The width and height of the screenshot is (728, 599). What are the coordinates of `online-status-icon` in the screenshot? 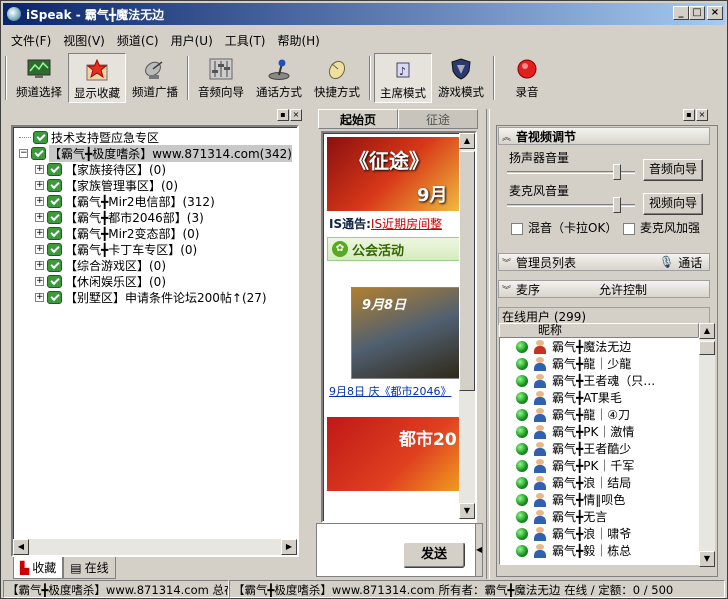 It's located at (522, 550).